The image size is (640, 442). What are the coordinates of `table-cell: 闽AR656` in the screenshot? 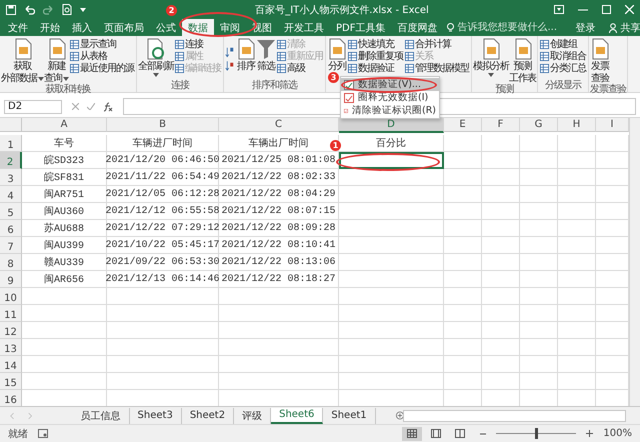 It's located at (64, 279).